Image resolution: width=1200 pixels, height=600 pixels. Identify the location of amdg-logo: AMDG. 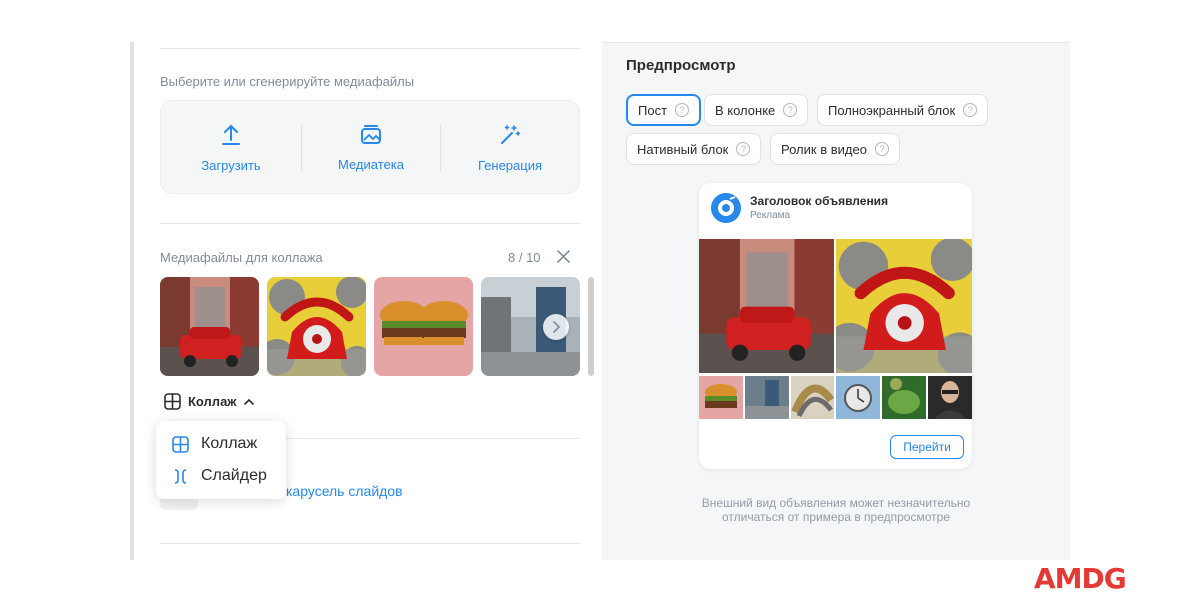
(1080, 578).